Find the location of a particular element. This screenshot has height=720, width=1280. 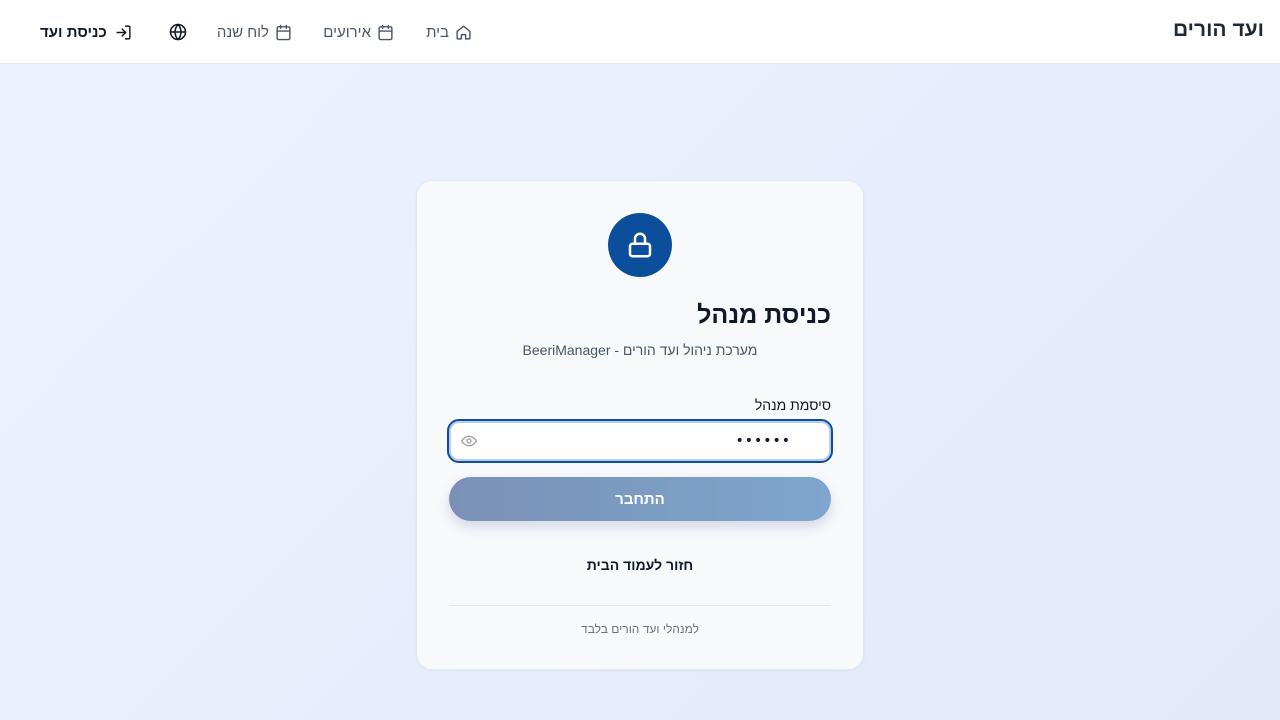

lock-icon is located at coordinates (640, 245).